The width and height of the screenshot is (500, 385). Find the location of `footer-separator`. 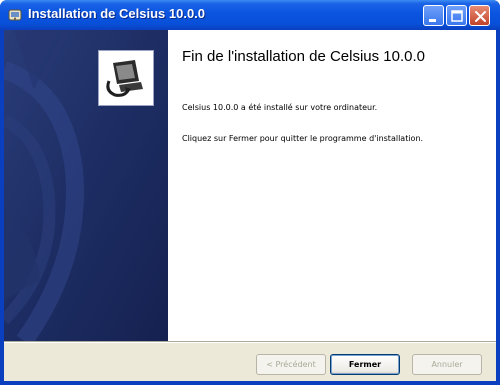

footer-separator is located at coordinates (250, 342).